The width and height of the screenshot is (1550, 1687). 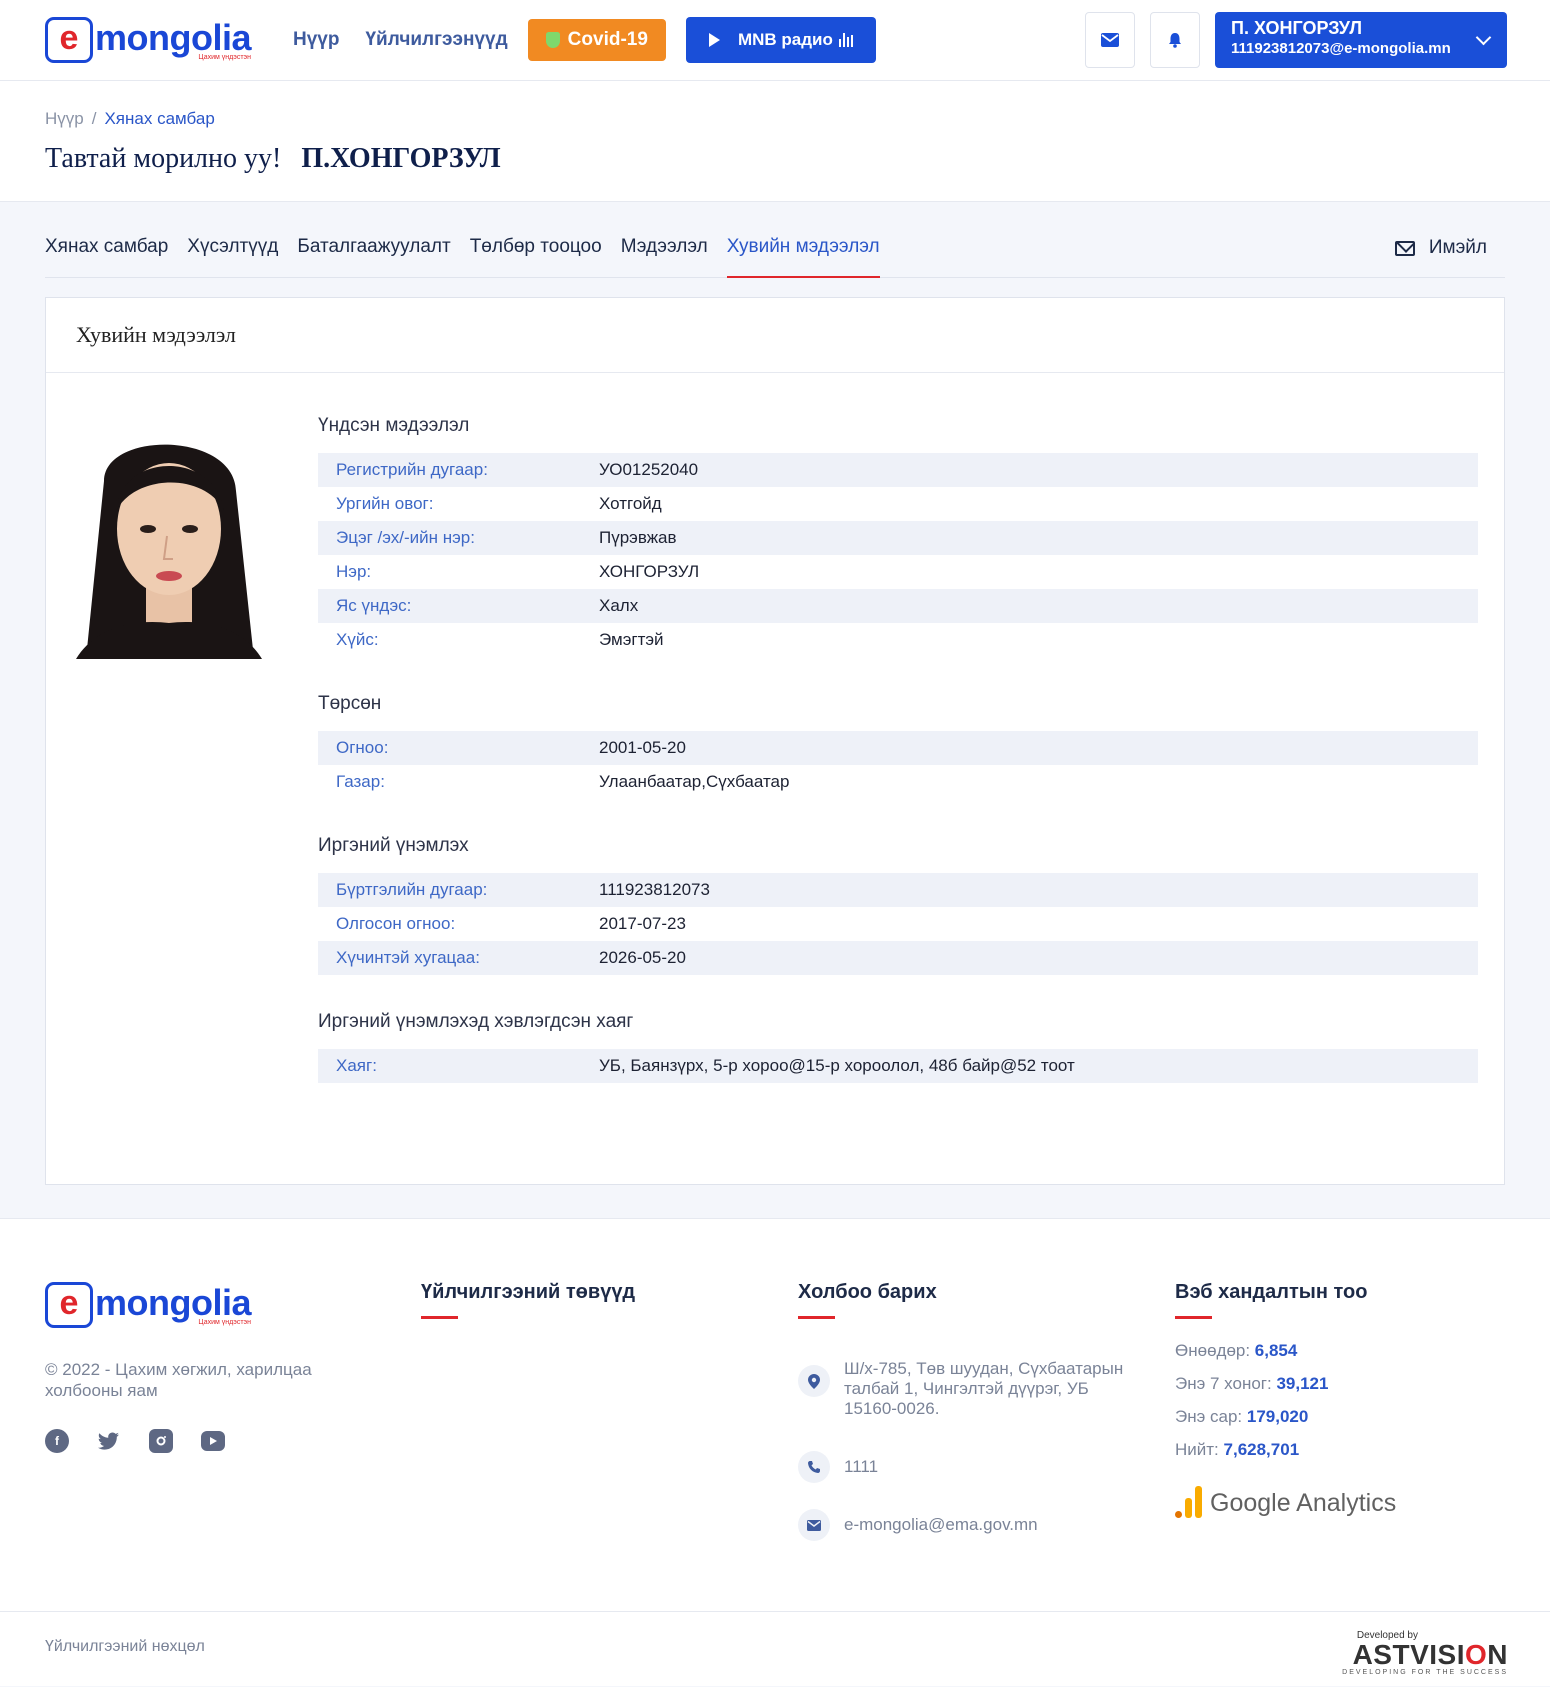 I want to click on breadcrumb-dashboard: Хянах самбар, so click(x=159, y=118).